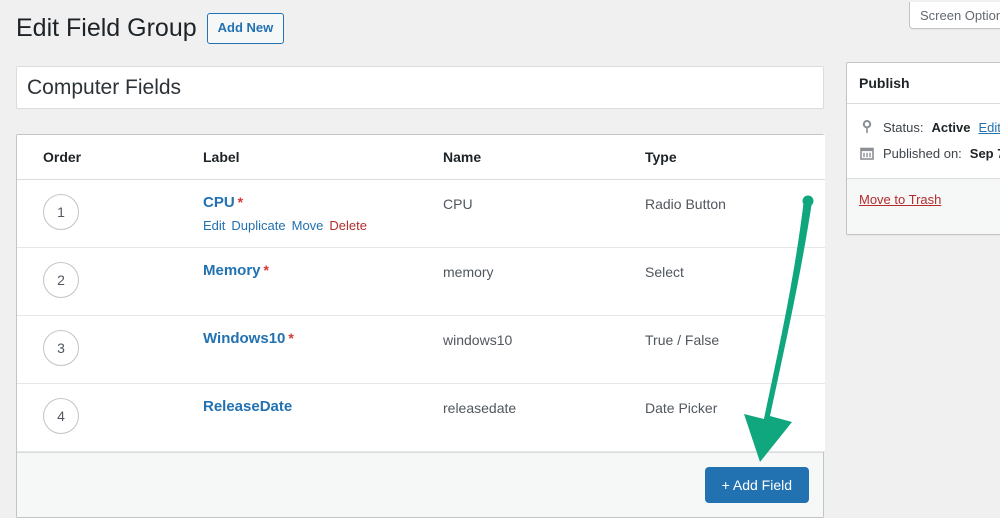  What do you see at coordinates (308, 225) in the screenshot?
I see `row-action-move: Move` at bounding box center [308, 225].